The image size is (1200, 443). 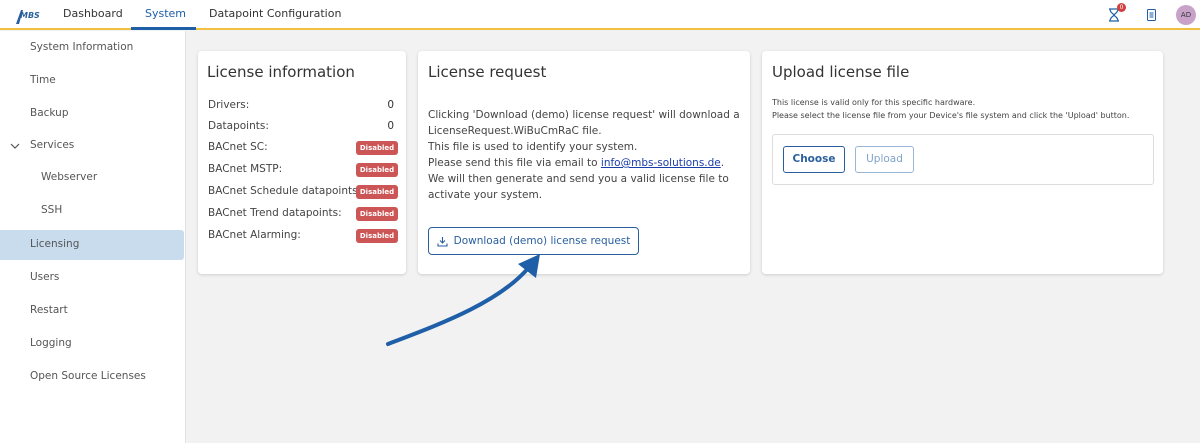 What do you see at coordinates (165, 13) in the screenshot?
I see `tab-system: System` at bounding box center [165, 13].